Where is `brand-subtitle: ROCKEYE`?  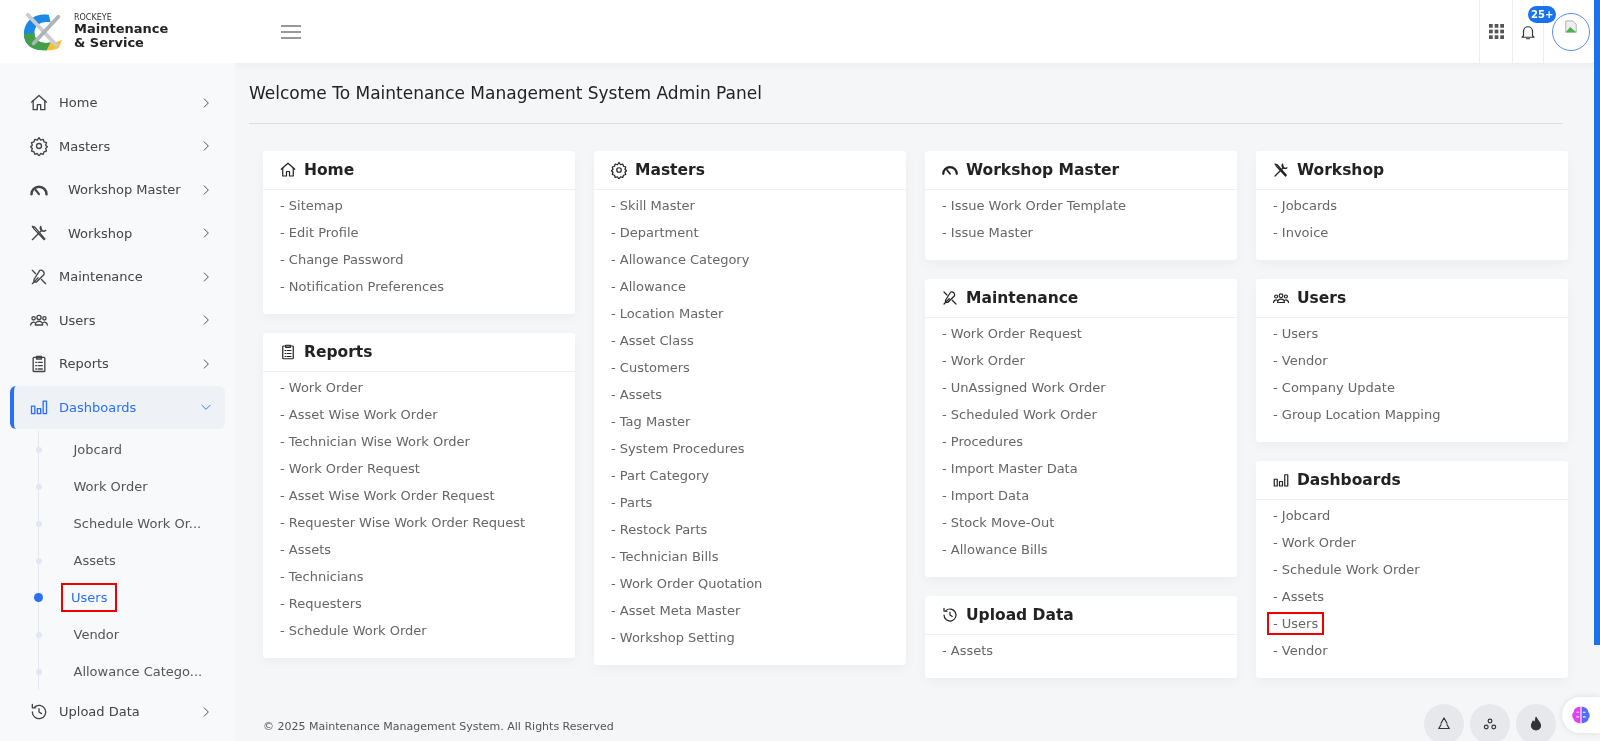
brand-subtitle: ROCKEYE is located at coordinates (93, 18).